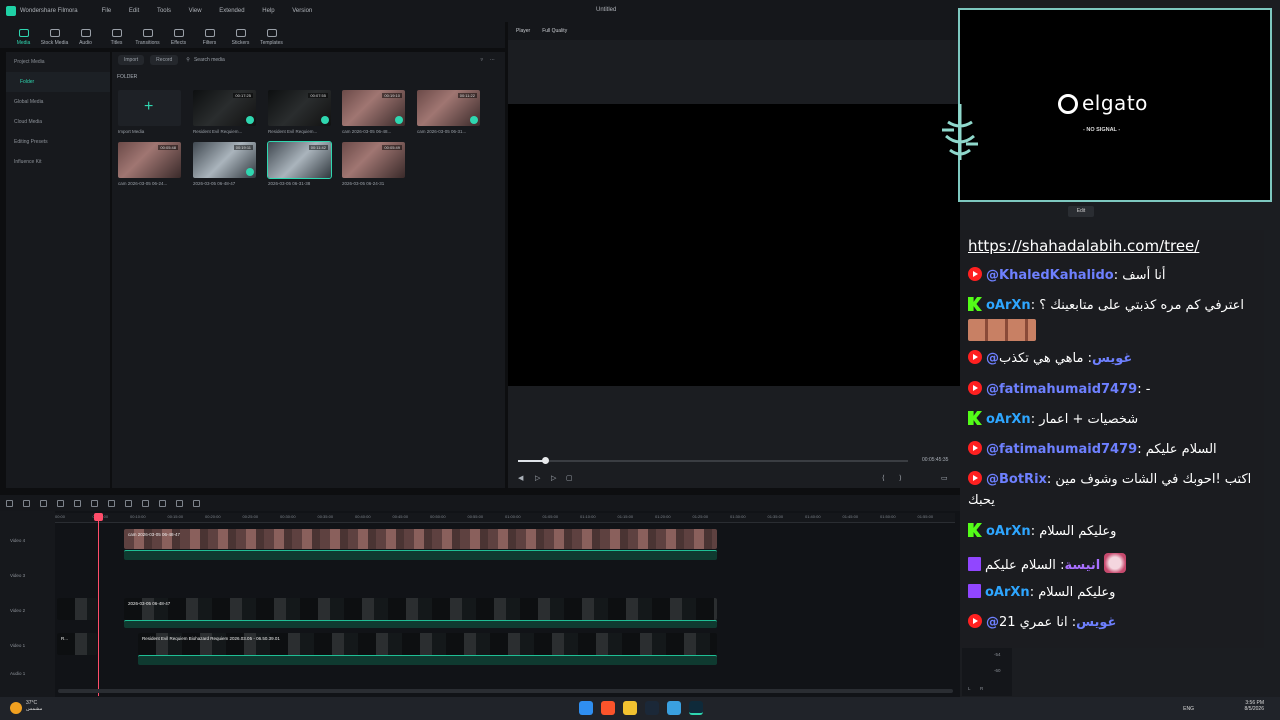 The image size is (1280, 720). What do you see at coordinates (34, 706) in the screenshot?
I see `weather-widget: 37°C مشمس` at bounding box center [34, 706].